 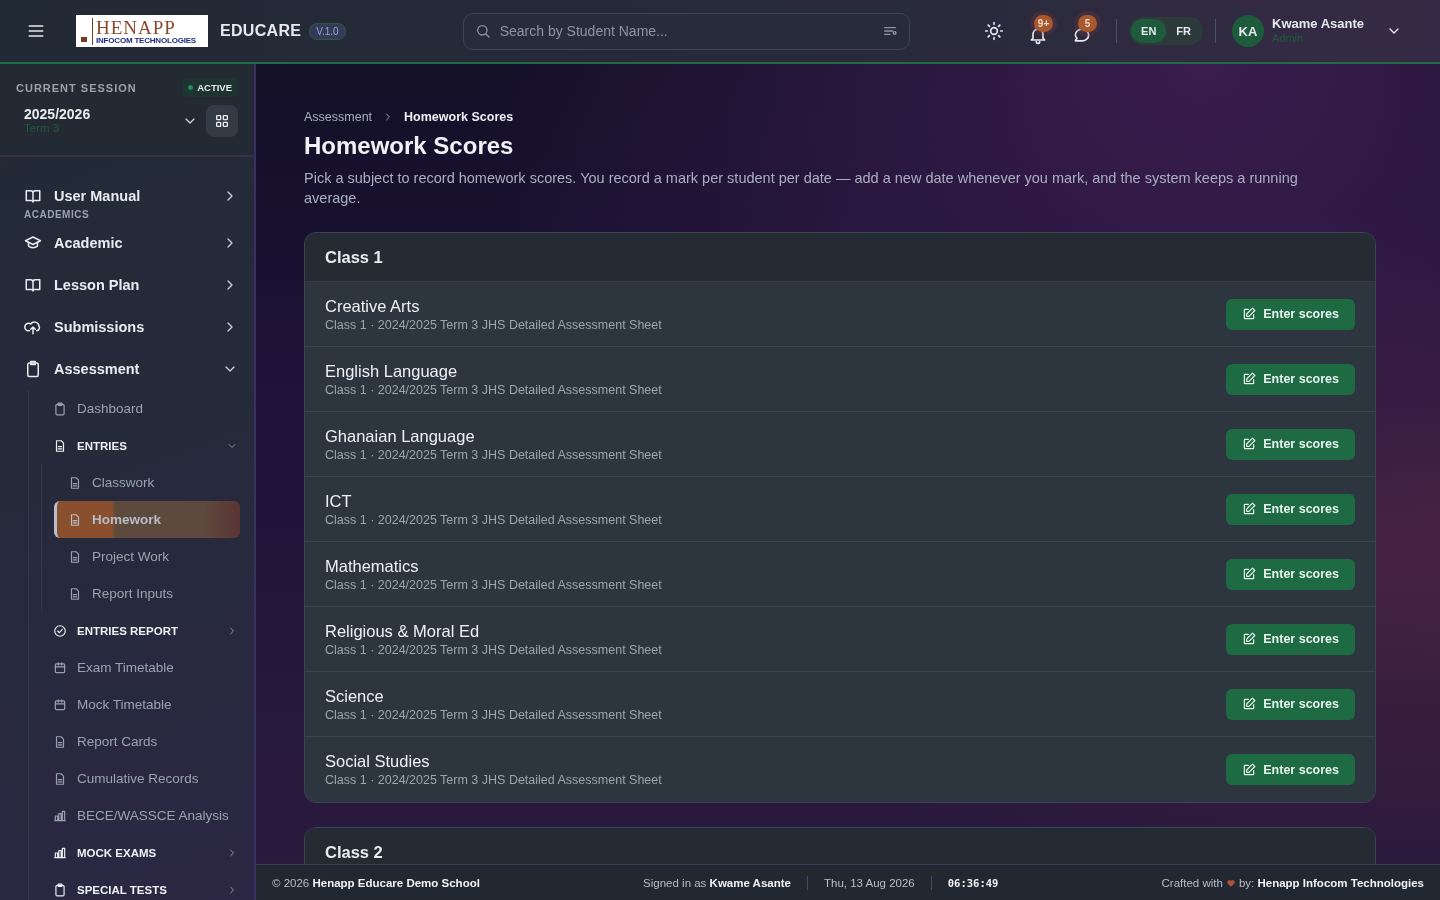 What do you see at coordinates (1331, 882) in the screenshot?
I see `credit-text: by: Henapp Infocom Technologies` at bounding box center [1331, 882].